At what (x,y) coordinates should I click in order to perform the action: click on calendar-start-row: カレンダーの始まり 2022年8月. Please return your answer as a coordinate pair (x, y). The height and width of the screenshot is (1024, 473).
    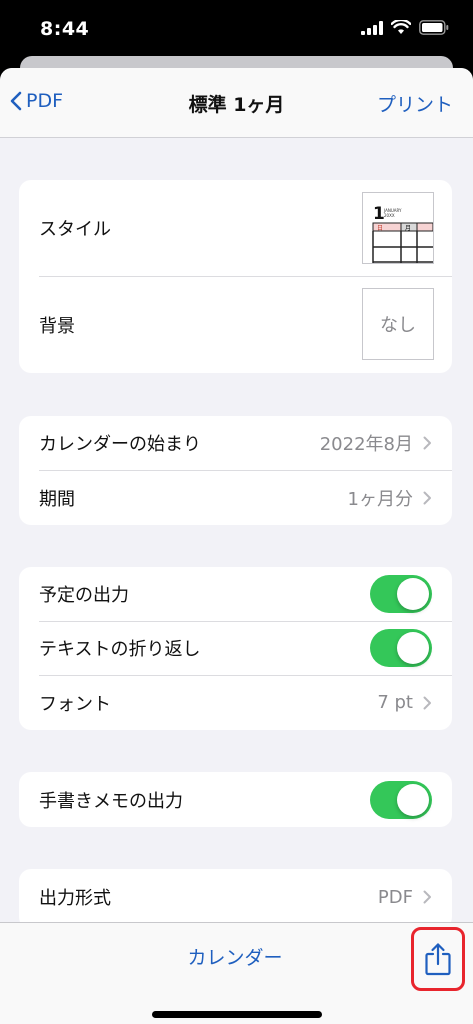
    Looking at the image, I should click on (235, 443).